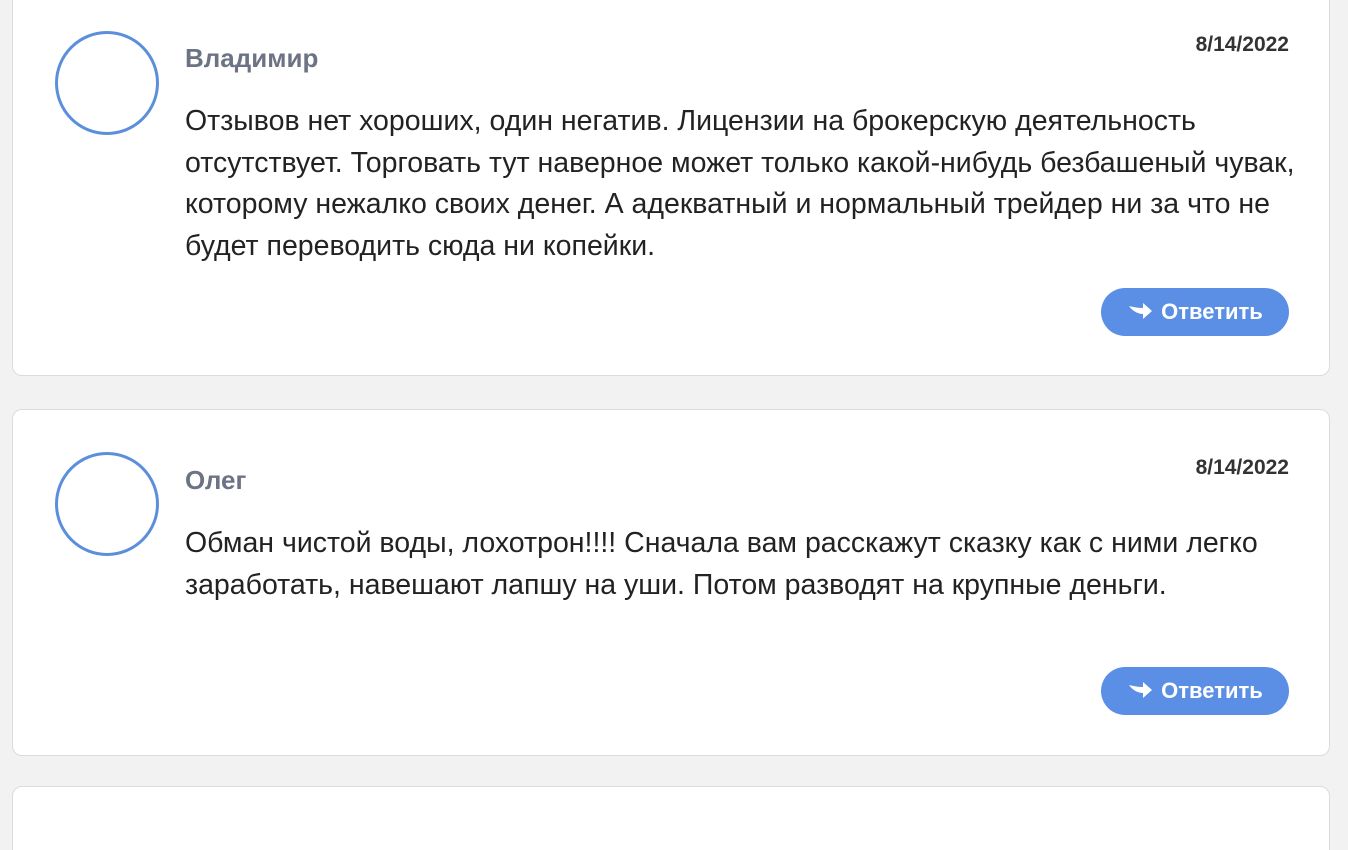 This screenshot has width=1348, height=850. Describe the element at coordinates (252, 58) in the screenshot. I see `comment-author: Владимир` at that location.